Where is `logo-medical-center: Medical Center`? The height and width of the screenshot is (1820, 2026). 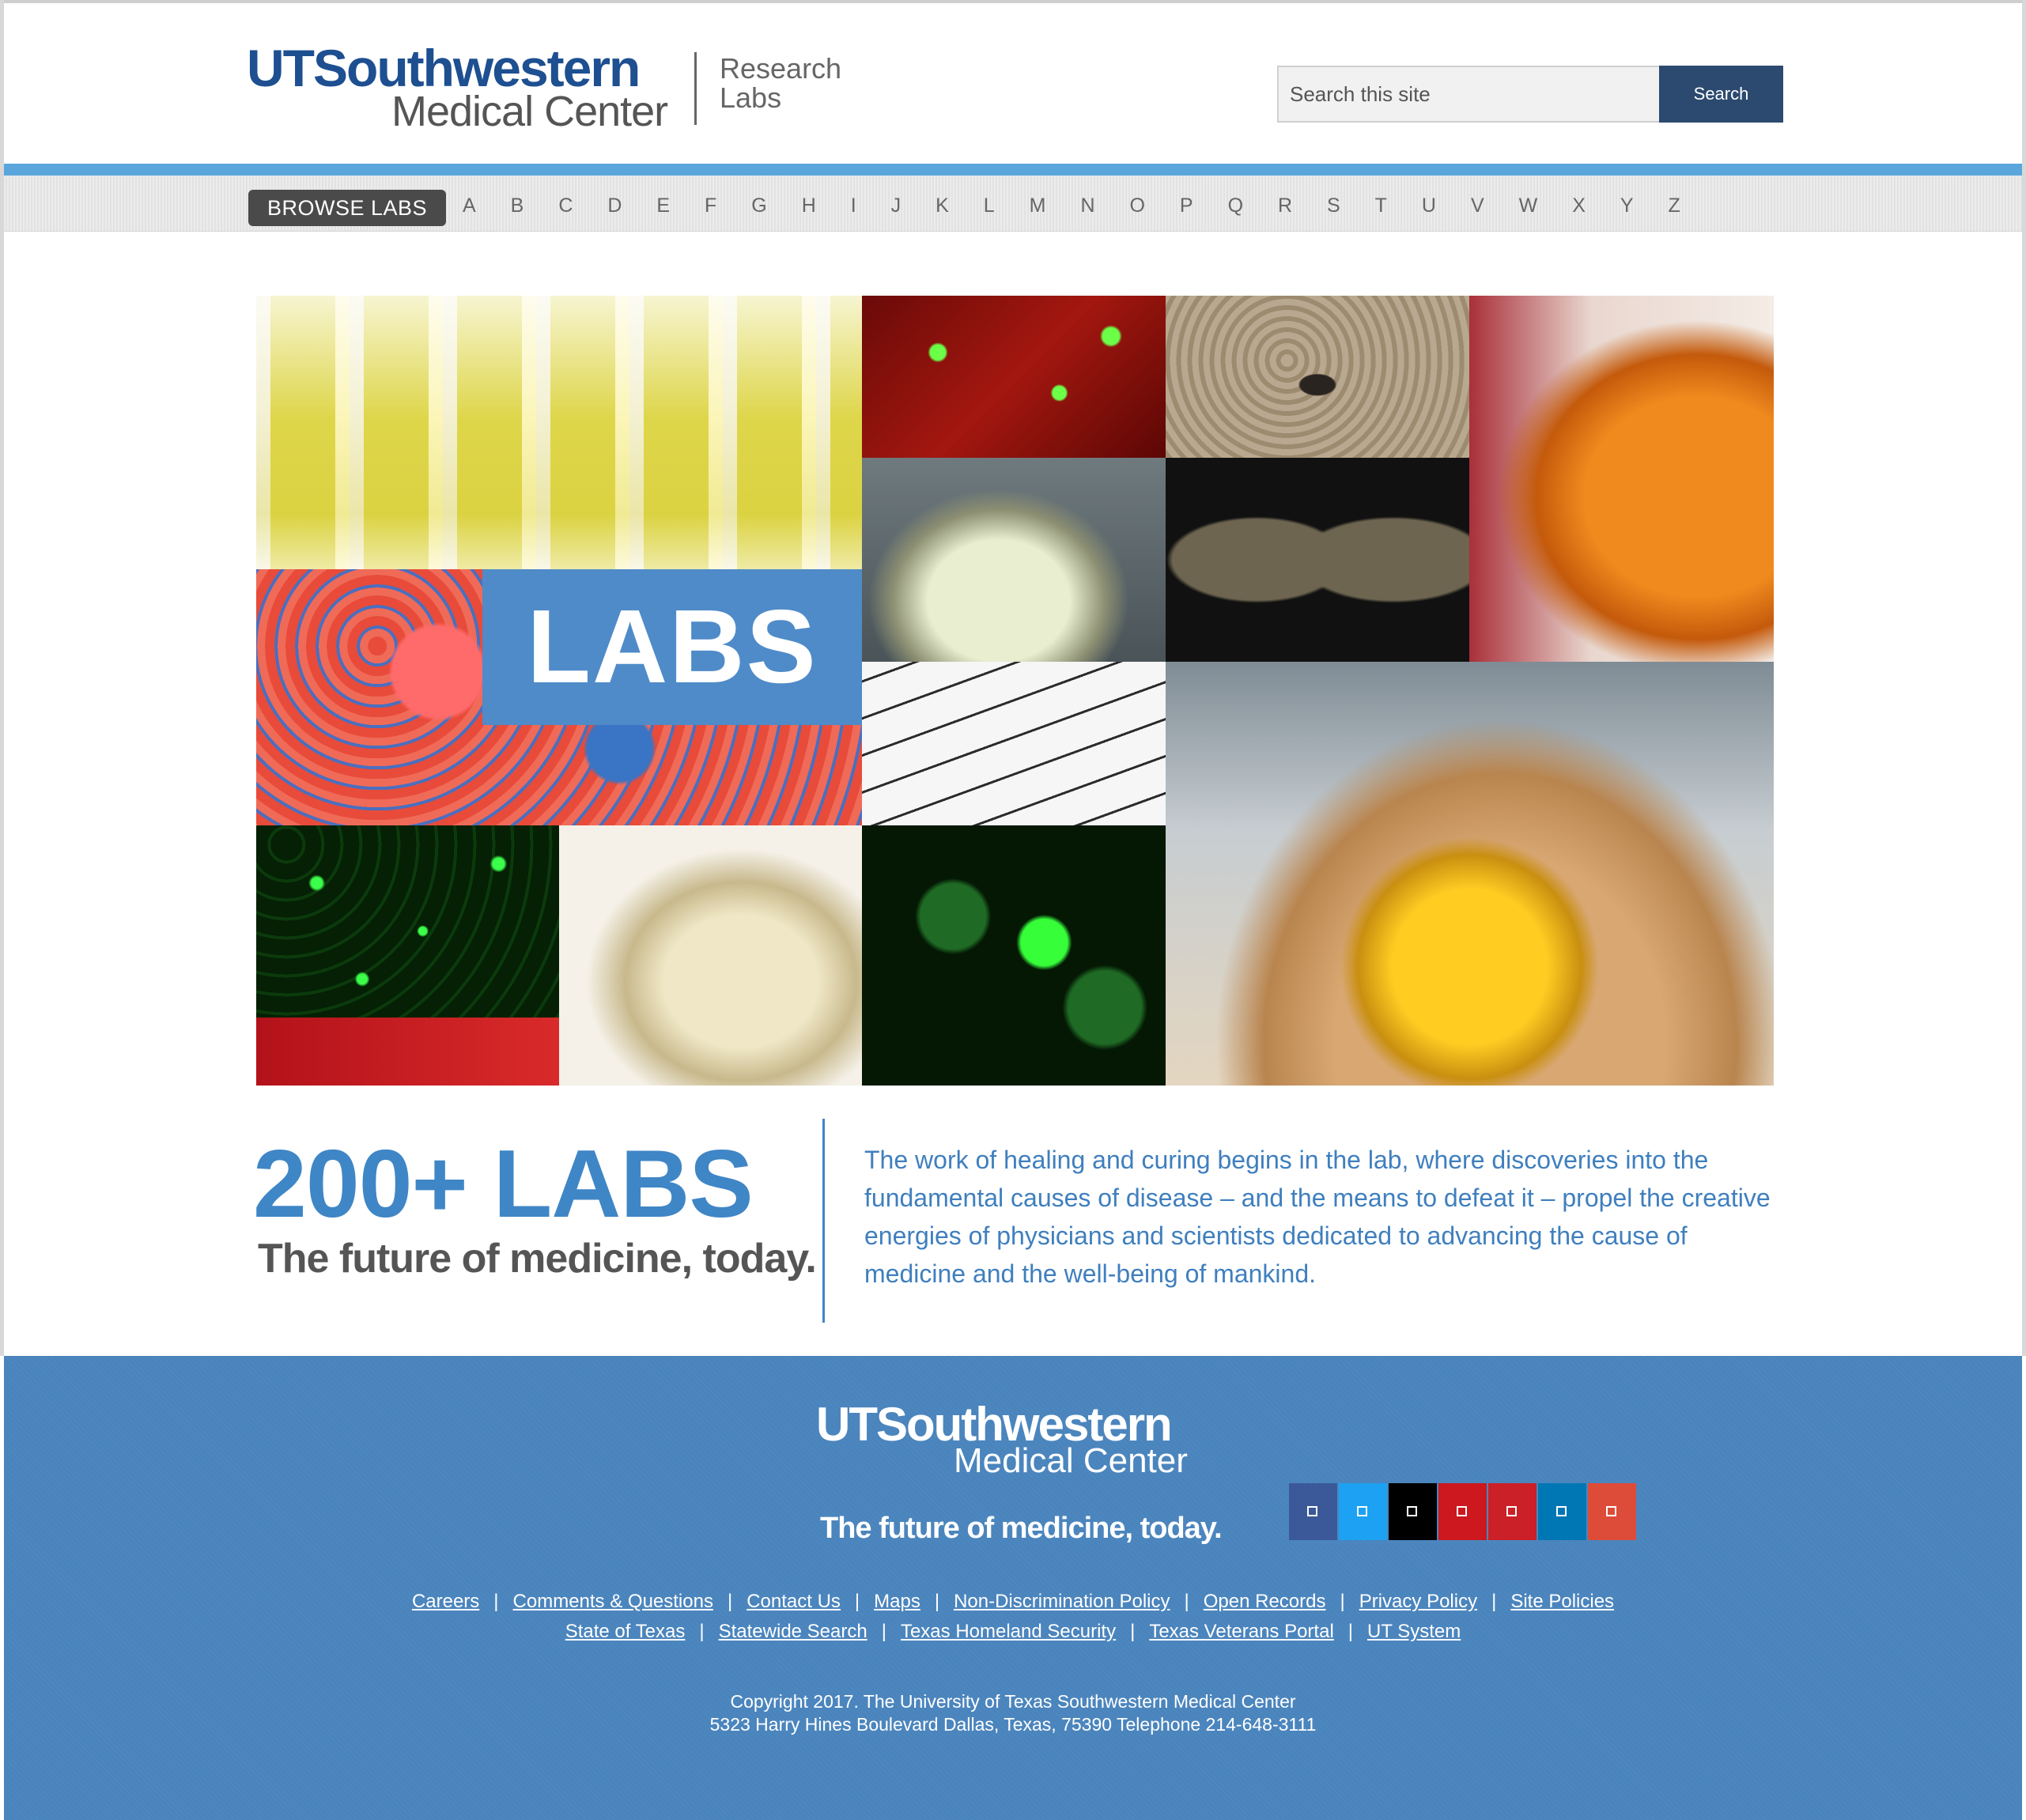
logo-medical-center: Medical Center is located at coordinates (529, 111).